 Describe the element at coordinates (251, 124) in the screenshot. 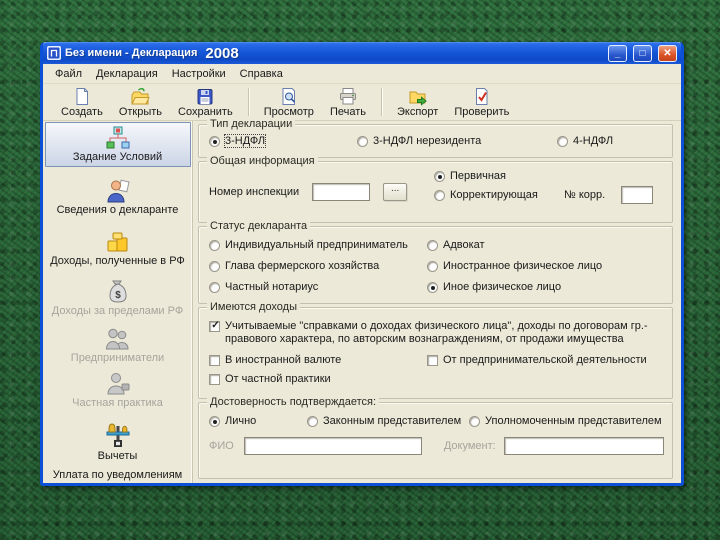

I see `group-declaration-type-legend: Тип декларации` at that location.